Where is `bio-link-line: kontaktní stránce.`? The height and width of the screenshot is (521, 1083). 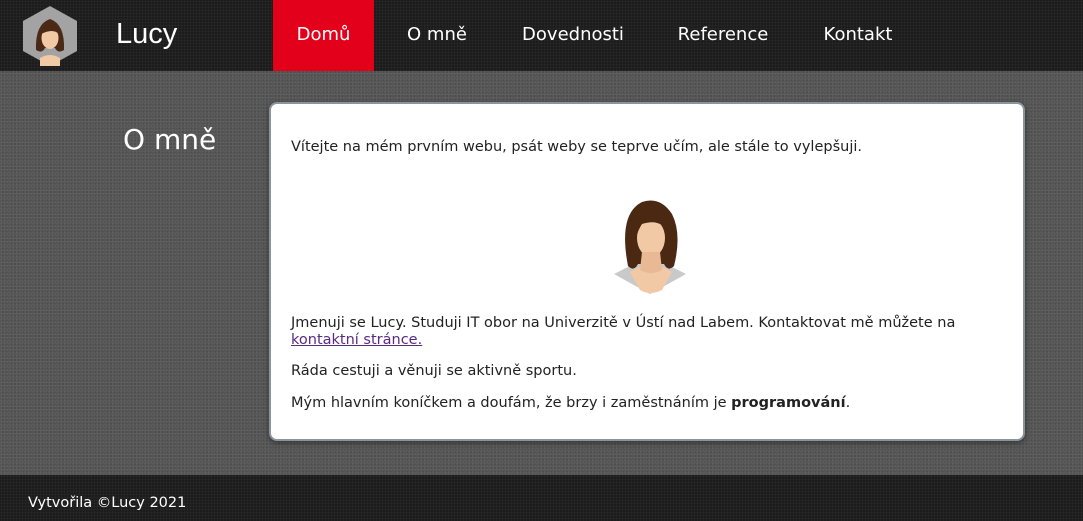 bio-link-line: kontaktní stránce. is located at coordinates (356, 340).